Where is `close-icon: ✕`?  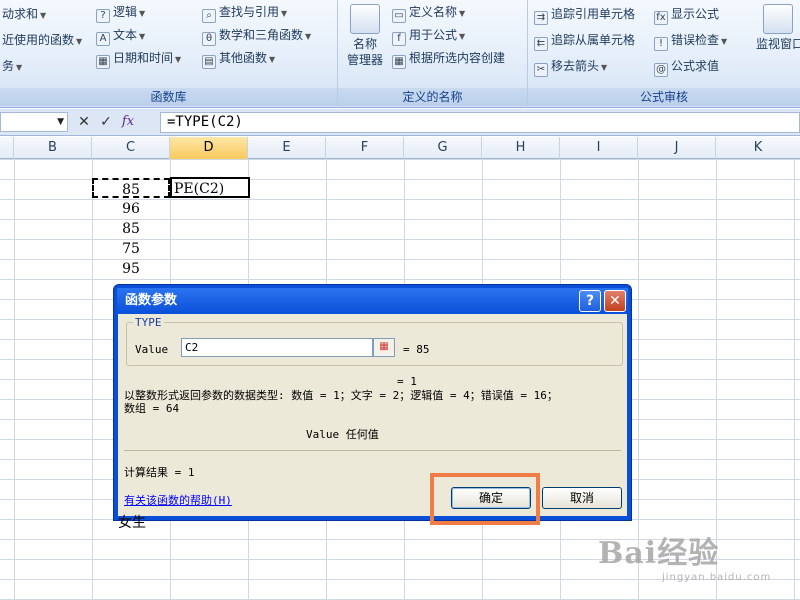 close-icon: ✕ is located at coordinates (615, 301).